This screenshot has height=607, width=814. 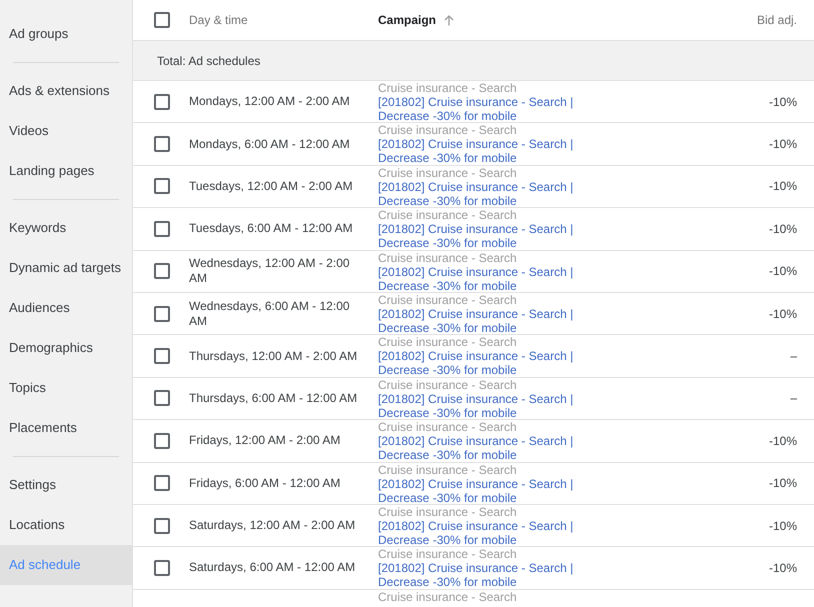 What do you see at coordinates (271, 228) in the screenshot?
I see `day-time-cell-text: Tuesdays, 6:00 AM - 12:00 AM` at bounding box center [271, 228].